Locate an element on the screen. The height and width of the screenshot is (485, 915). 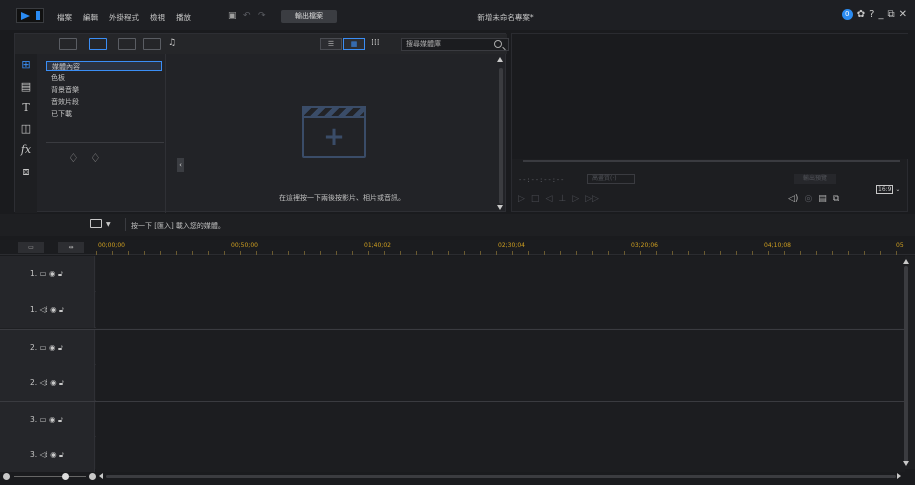
pip-room-icon: ⧈ is located at coordinates (26, 172).